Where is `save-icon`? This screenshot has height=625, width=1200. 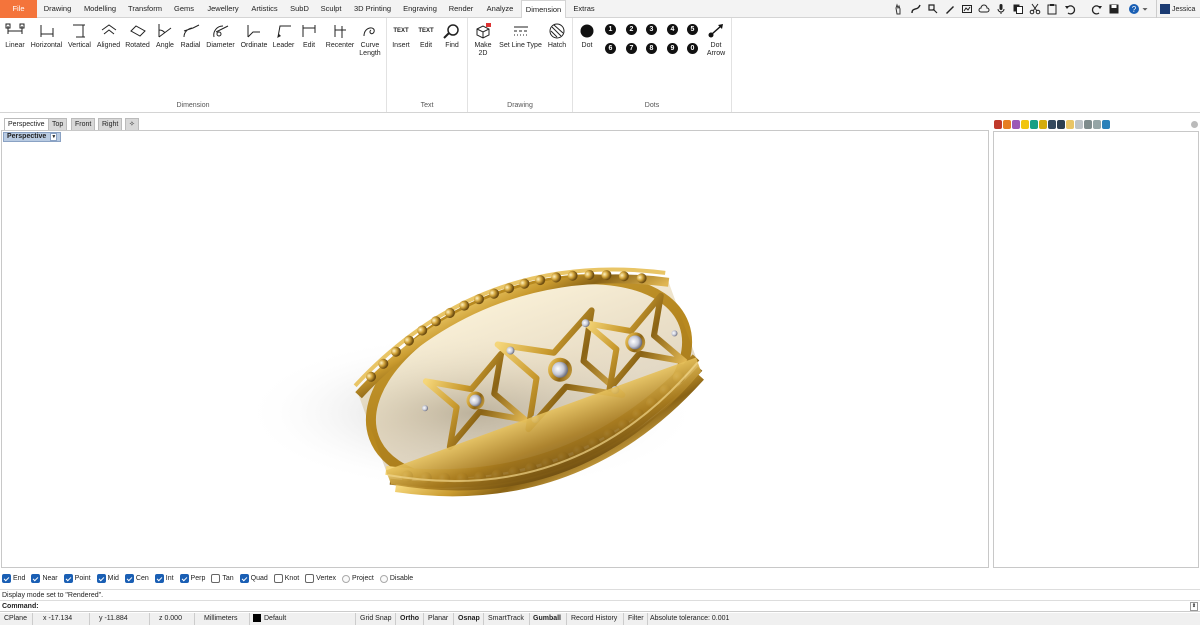 save-icon is located at coordinates (1113, 8).